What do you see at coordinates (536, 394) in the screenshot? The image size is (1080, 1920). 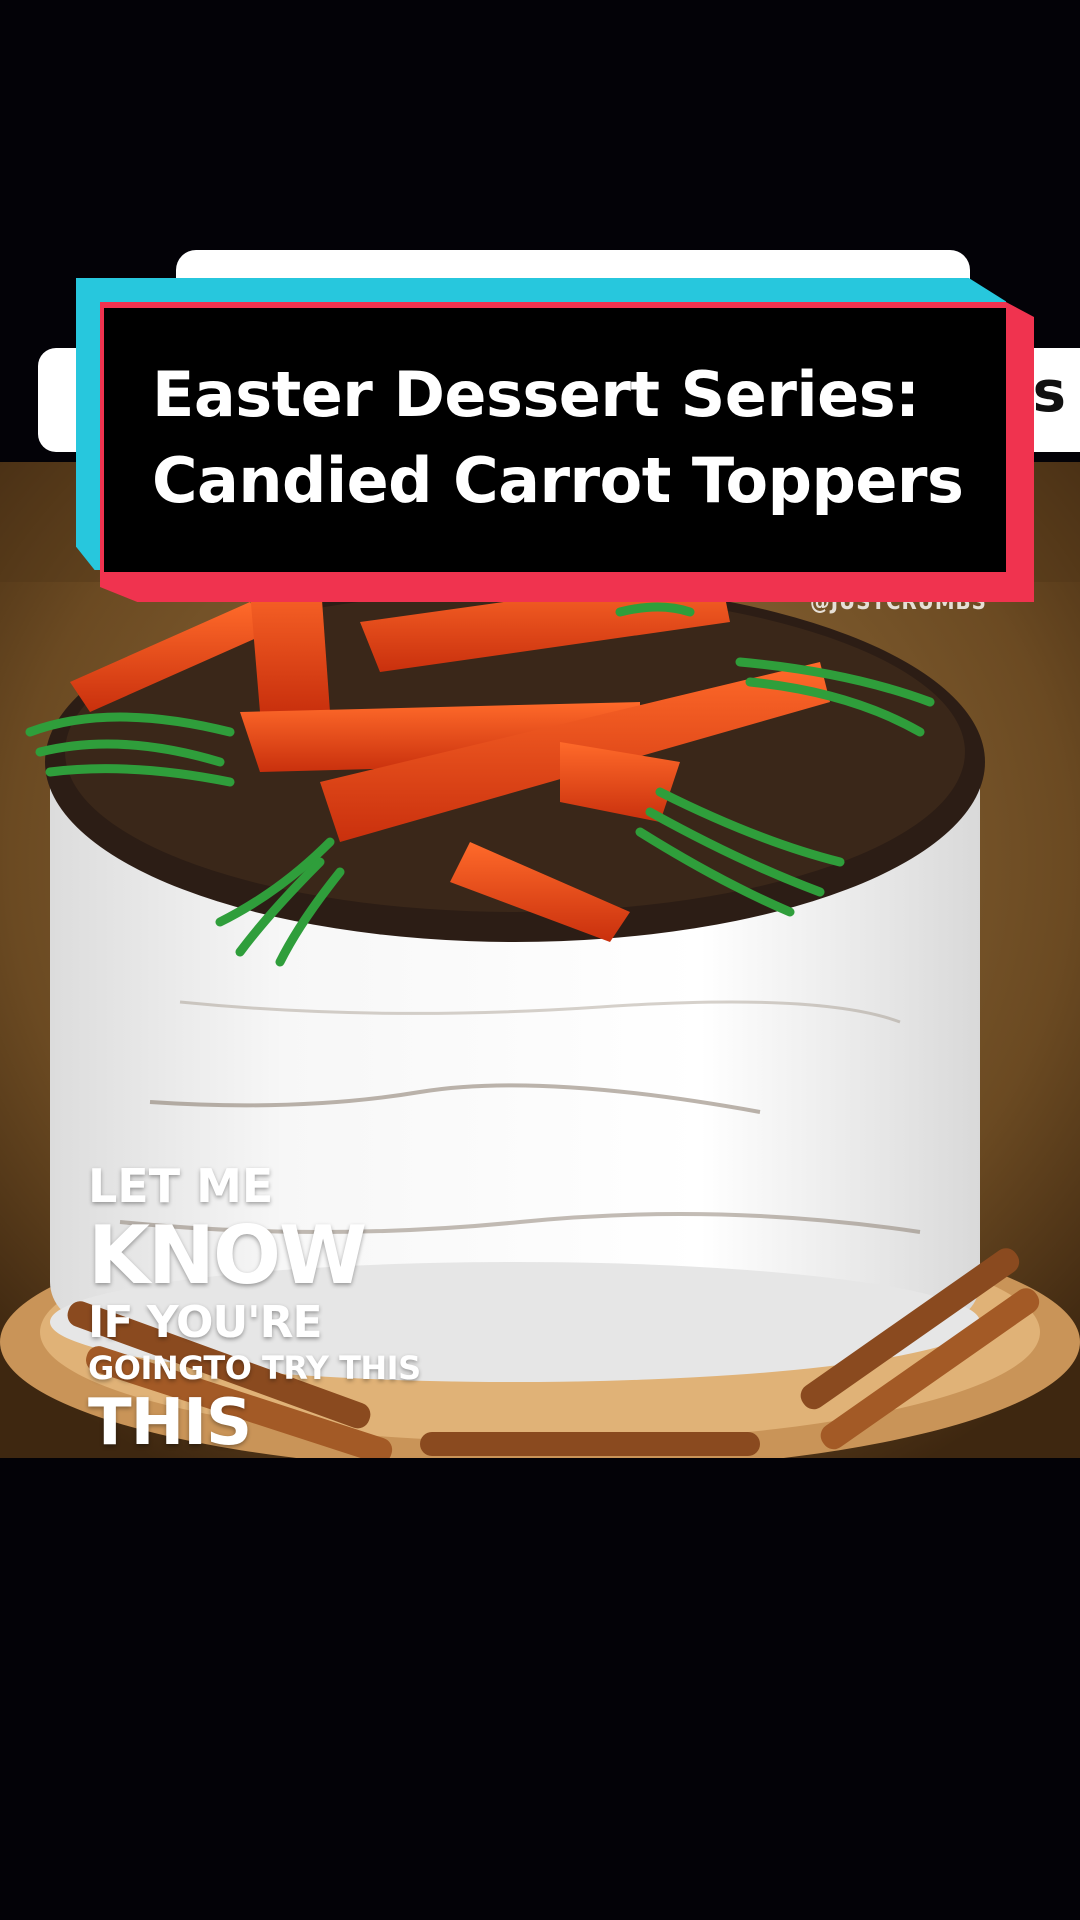 I see `title-line-1: Easter Dessert Series:` at bounding box center [536, 394].